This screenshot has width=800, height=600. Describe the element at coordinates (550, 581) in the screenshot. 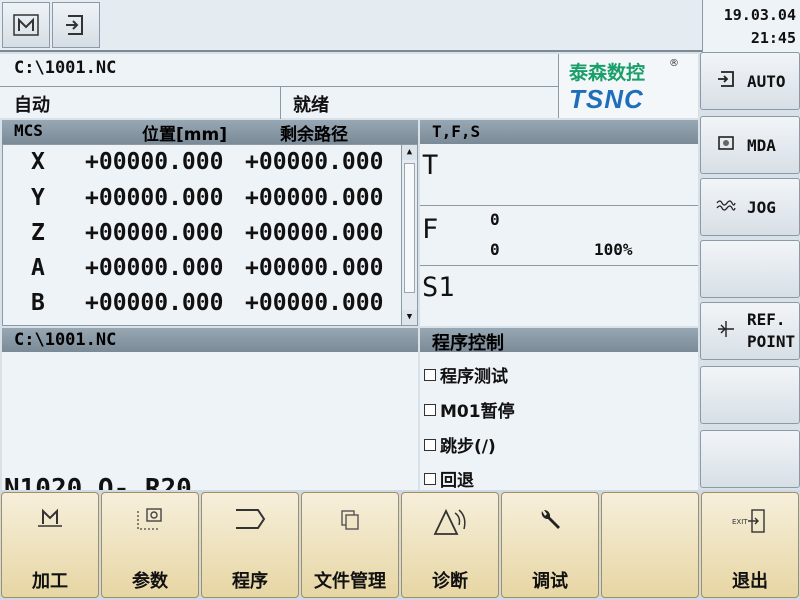

I see `debug-label: 调试` at that location.